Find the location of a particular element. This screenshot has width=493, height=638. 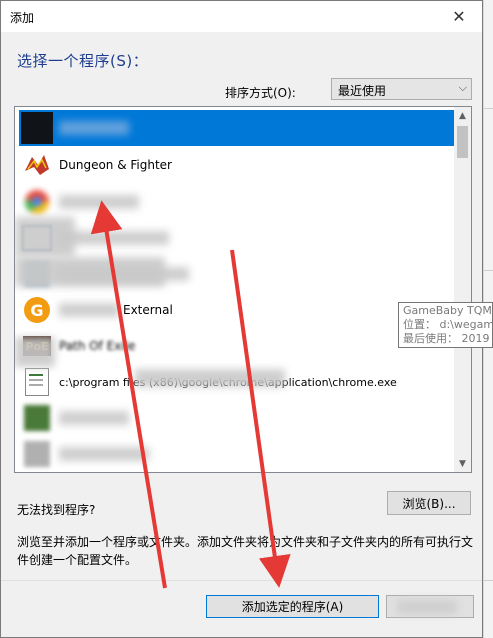

dark-app-icon is located at coordinates (37, 128).